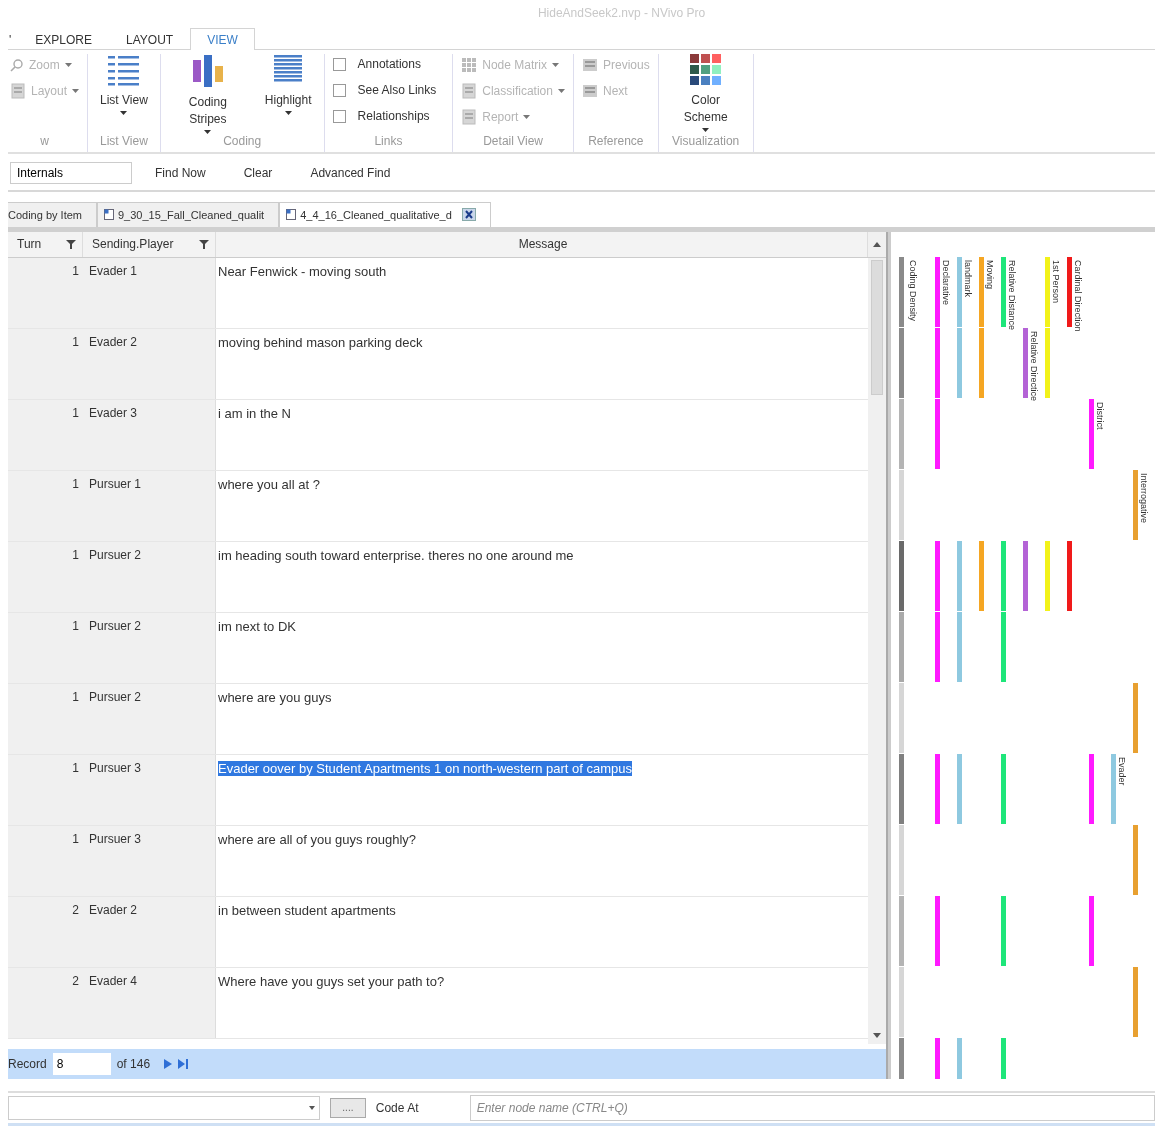  I want to click on message-text: in between student apartments, so click(307, 910).